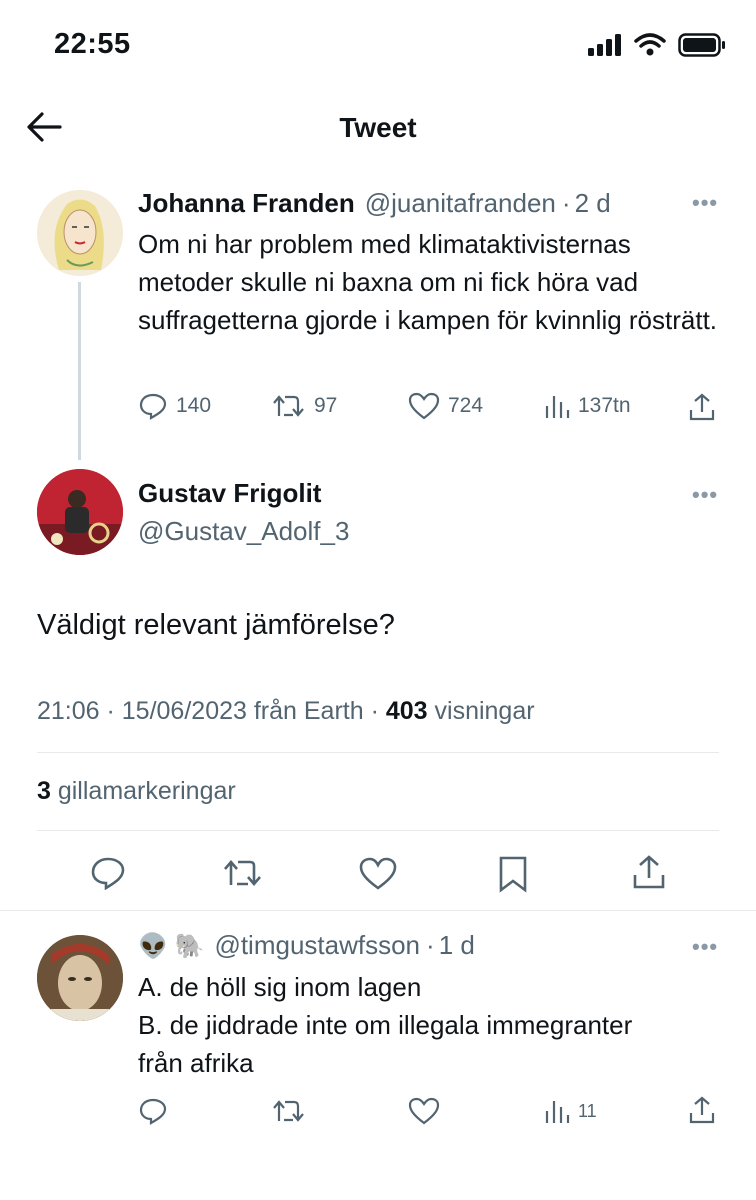  What do you see at coordinates (243, 531) in the screenshot?
I see `author-handle: @Gustav_Adolf_3` at bounding box center [243, 531].